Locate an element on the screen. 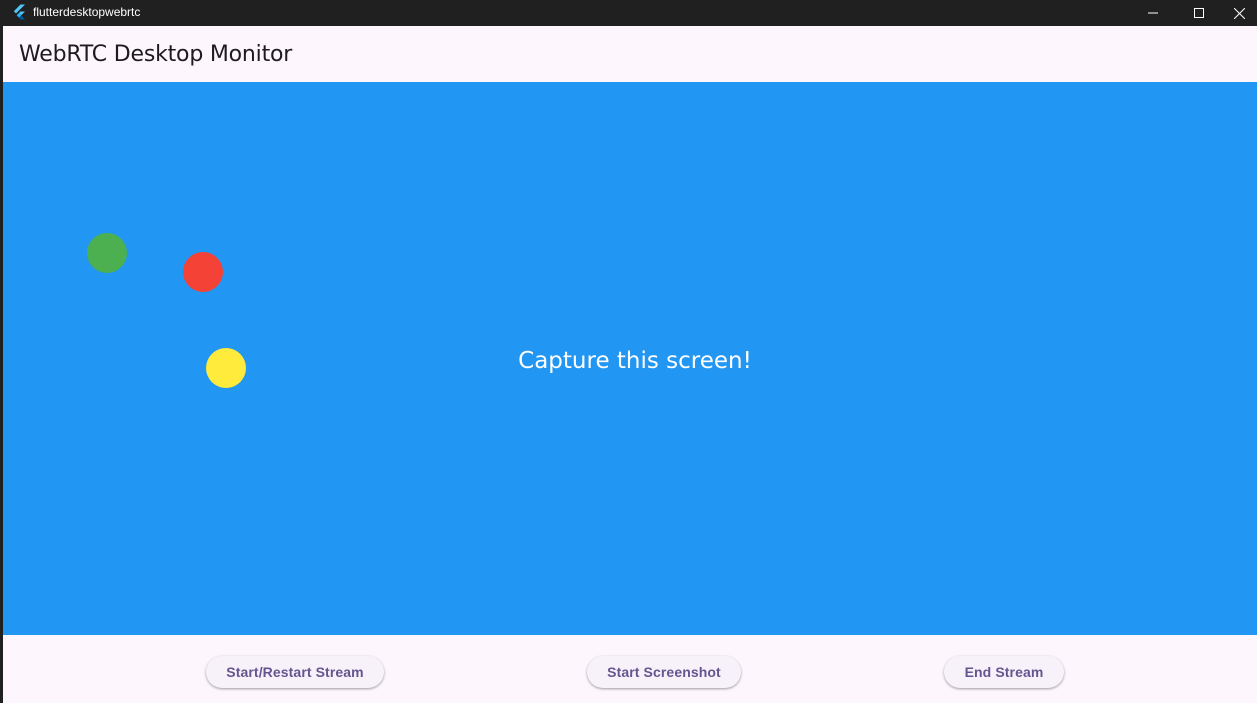  window-title: flutterdesktopwebrtc is located at coordinates (87, 12).